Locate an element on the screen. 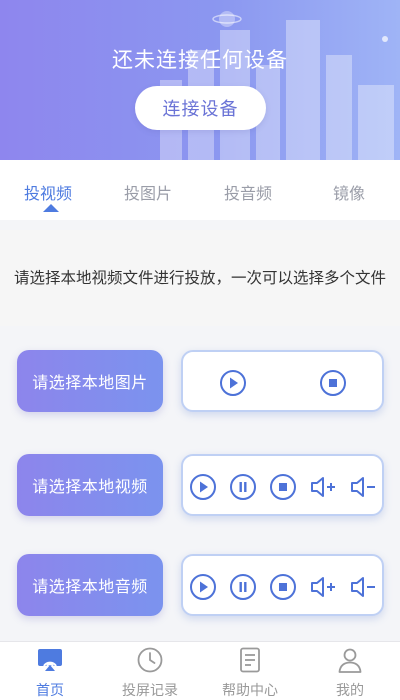  audio-control-panel is located at coordinates (282, 585).